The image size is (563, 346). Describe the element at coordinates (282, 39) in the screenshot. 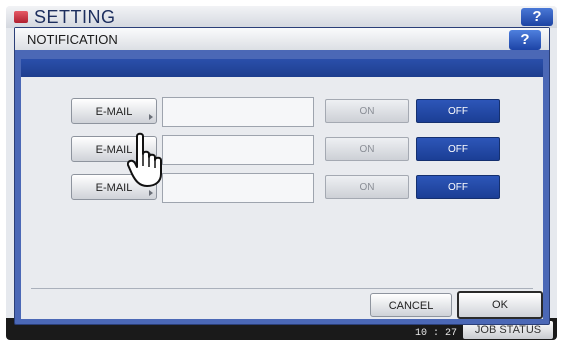

I see `dialog-header: NOTIFICATION ?` at that location.